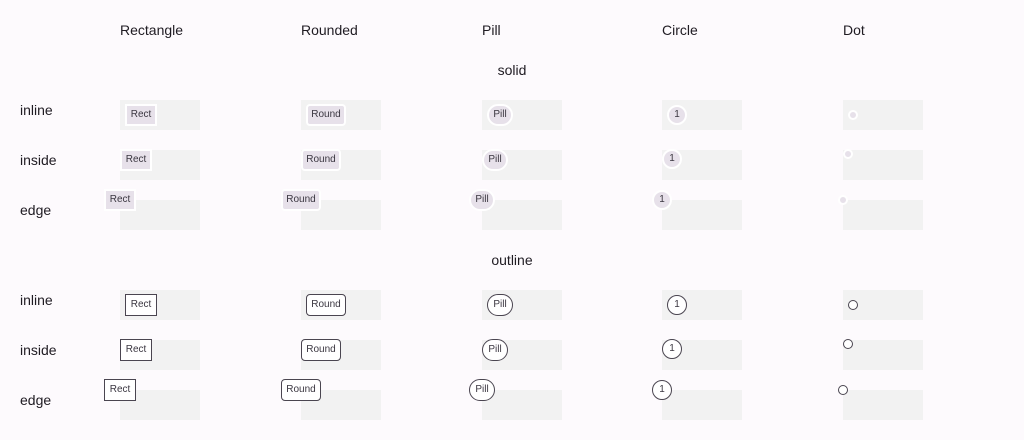 This screenshot has height=440, width=1024. What do you see at coordinates (321, 350) in the screenshot?
I see `badge-outline-rounded-inside: Round` at bounding box center [321, 350].